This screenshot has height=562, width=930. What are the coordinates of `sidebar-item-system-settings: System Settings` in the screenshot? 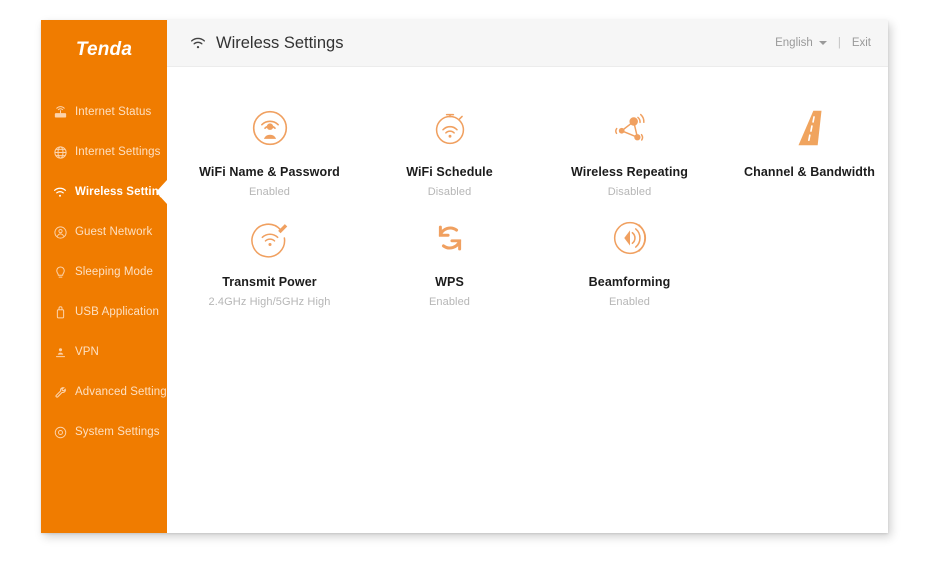 It's located at (104, 432).